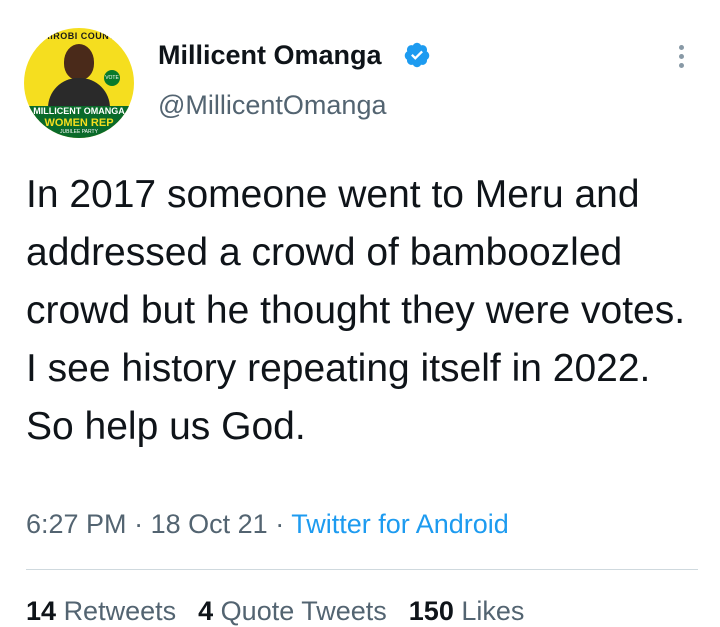 The width and height of the screenshot is (720, 627). What do you see at coordinates (209, 524) in the screenshot?
I see `tweet-date: 18 Oct 21` at bounding box center [209, 524].